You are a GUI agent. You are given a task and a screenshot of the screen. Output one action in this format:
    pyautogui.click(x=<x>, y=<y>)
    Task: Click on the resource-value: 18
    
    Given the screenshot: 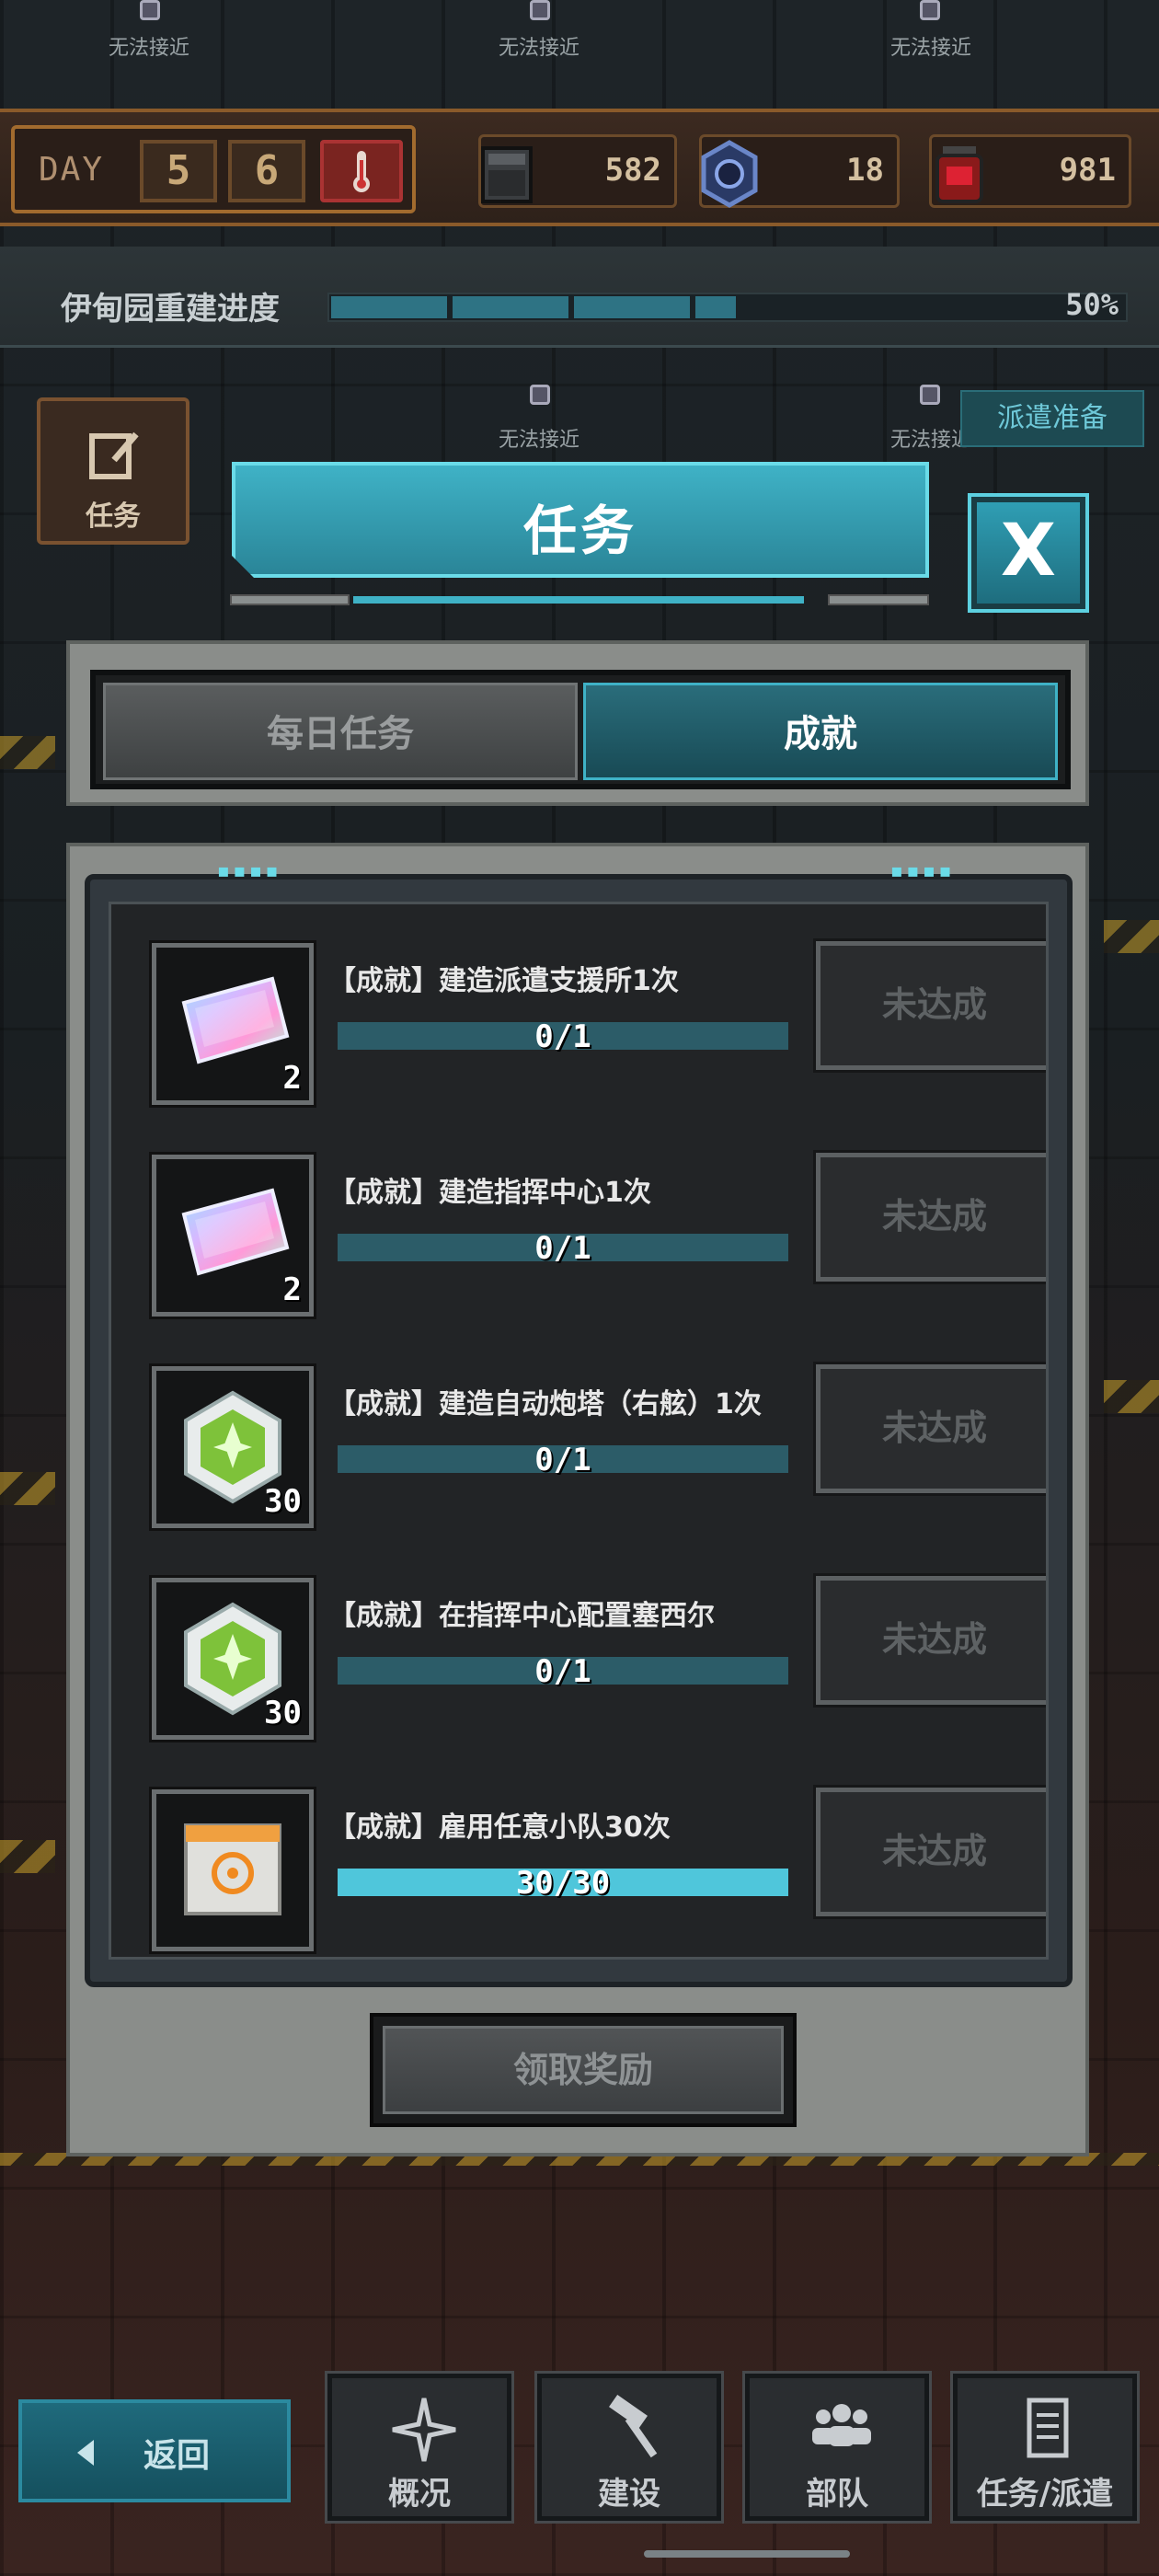 What is the action you would take?
    pyautogui.click(x=865, y=170)
    